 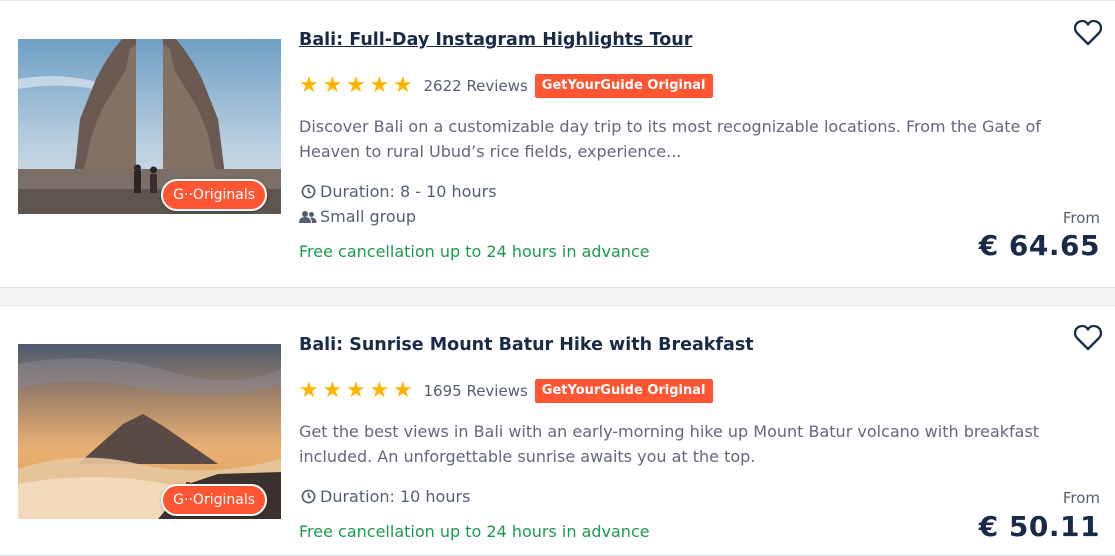 I want to click on price: € 50.11, so click(x=1039, y=526).